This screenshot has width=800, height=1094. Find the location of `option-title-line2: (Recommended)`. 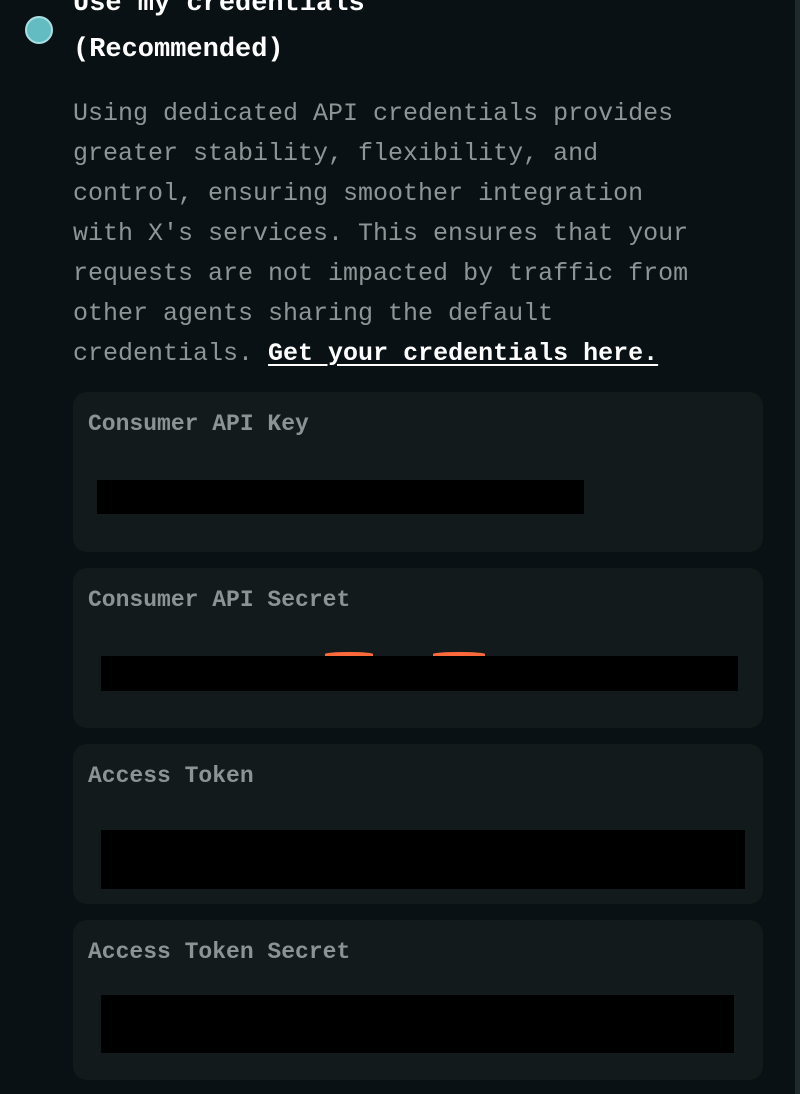

option-title-line2: (Recommended) is located at coordinates (178, 50).